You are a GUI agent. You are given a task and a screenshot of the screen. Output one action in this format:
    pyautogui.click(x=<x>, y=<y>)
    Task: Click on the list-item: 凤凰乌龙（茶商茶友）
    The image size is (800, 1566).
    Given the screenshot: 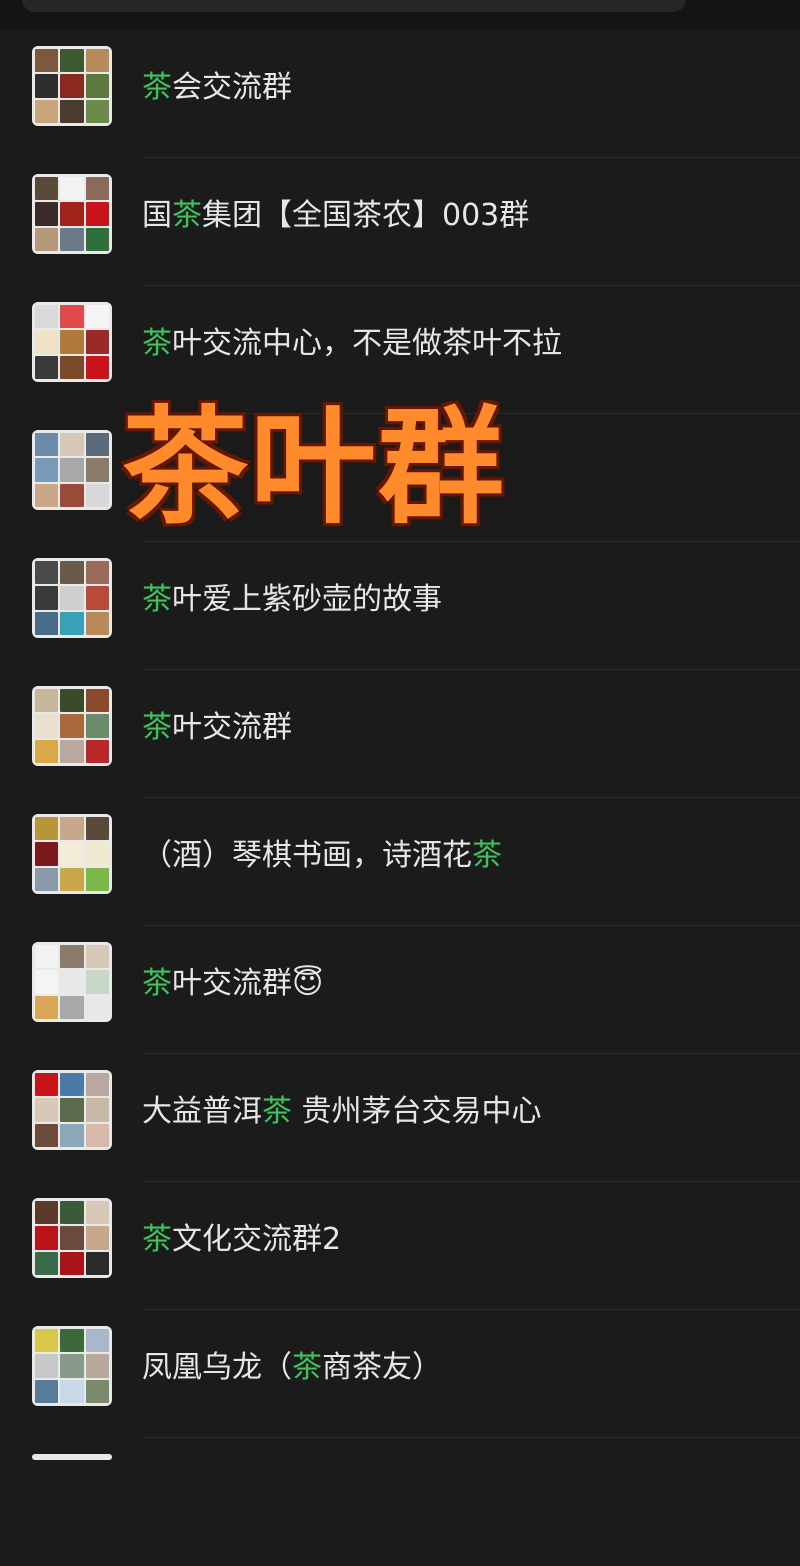 What is the action you would take?
    pyautogui.click(x=400, y=1374)
    